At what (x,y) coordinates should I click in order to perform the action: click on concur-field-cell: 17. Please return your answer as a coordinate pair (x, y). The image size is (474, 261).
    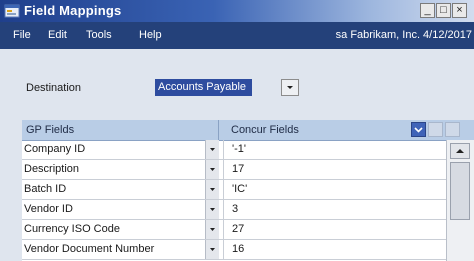
    Looking at the image, I should click on (334, 169).